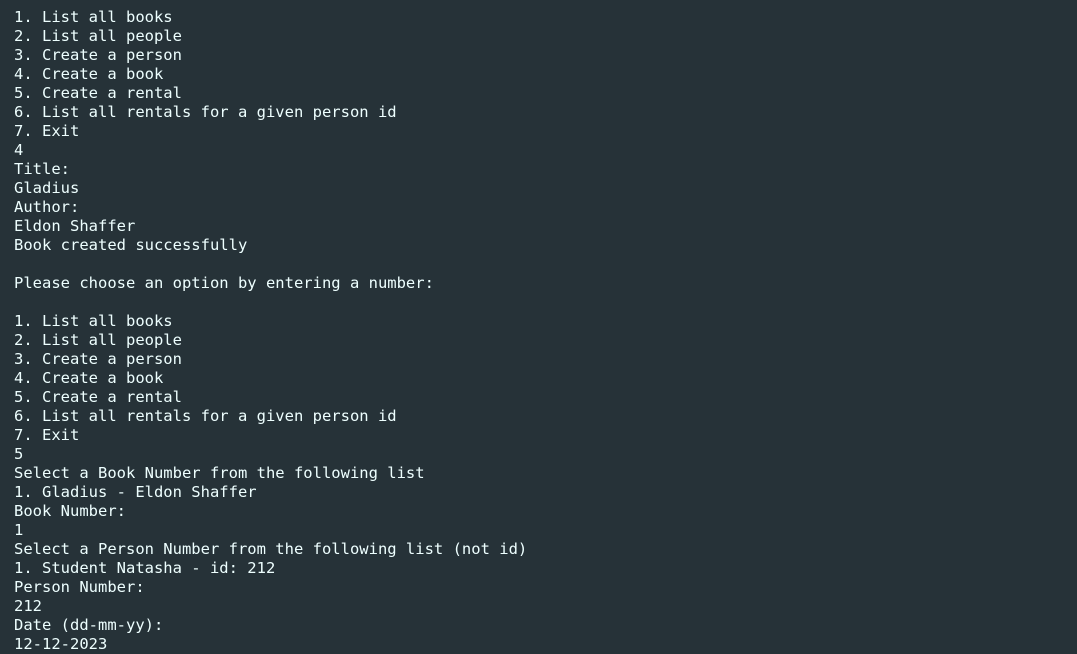 Image resolution: width=1077 pixels, height=654 pixels. I want to click on user-input: Gladius, so click(47, 188).